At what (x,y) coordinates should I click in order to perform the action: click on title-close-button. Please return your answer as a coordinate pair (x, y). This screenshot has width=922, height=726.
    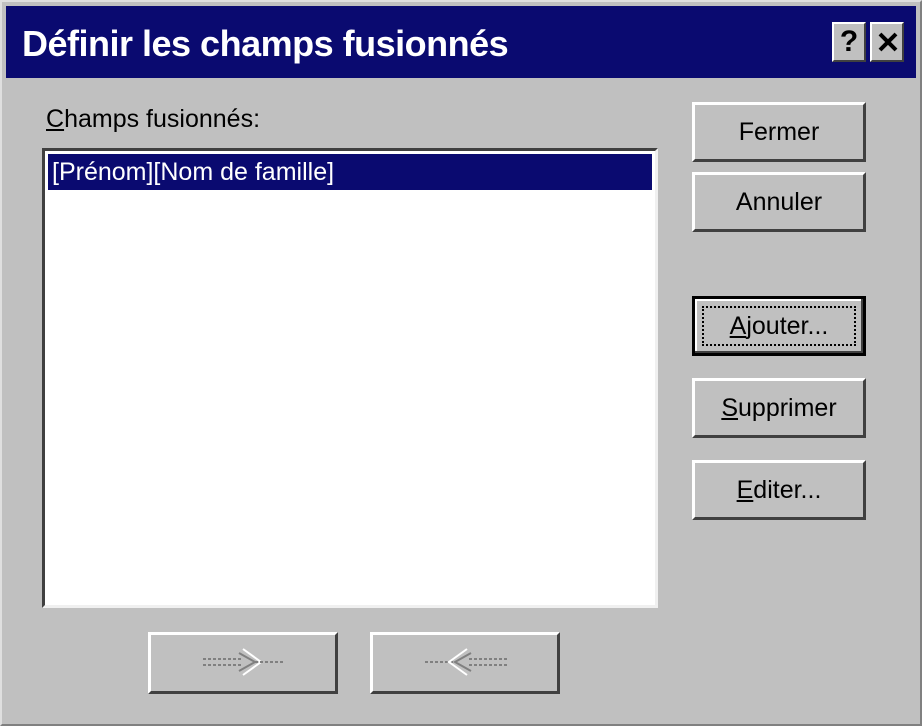
    Looking at the image, I should click on (887, 42).